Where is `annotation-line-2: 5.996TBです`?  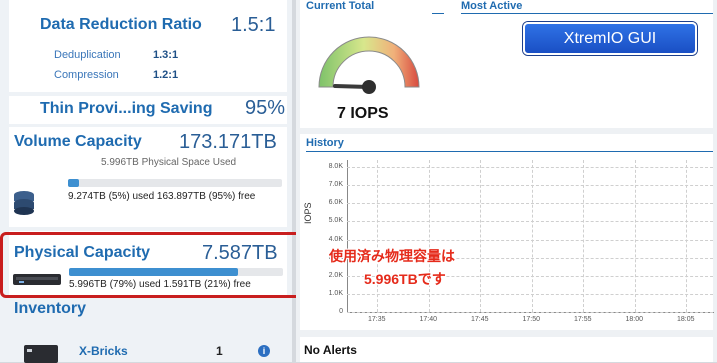 annotation-line-2: 5.996TBです is located at coordinates (405, 279).